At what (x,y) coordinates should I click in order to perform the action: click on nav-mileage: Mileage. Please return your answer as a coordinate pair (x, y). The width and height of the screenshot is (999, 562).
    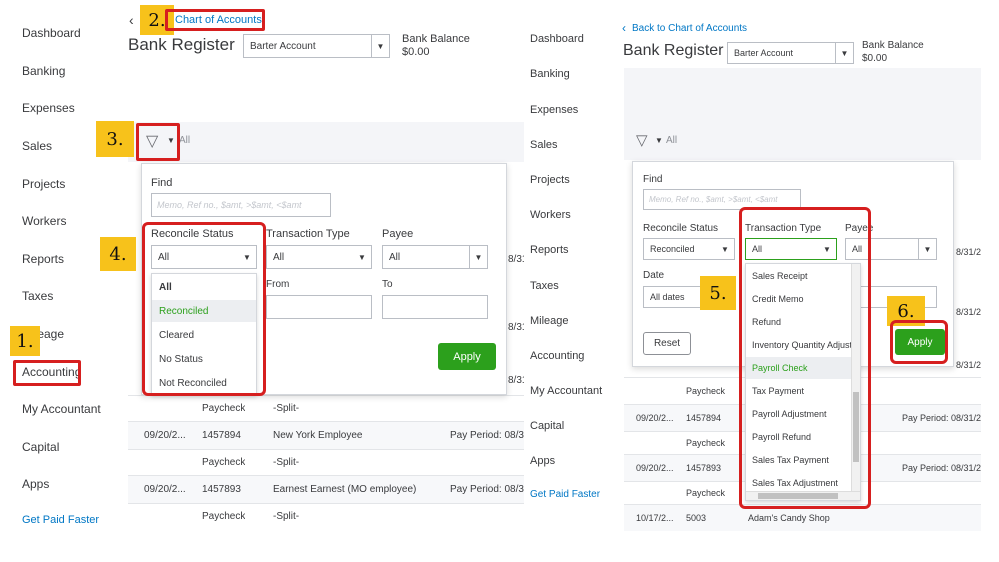
    Looking at the image, I should click on (549, 321).